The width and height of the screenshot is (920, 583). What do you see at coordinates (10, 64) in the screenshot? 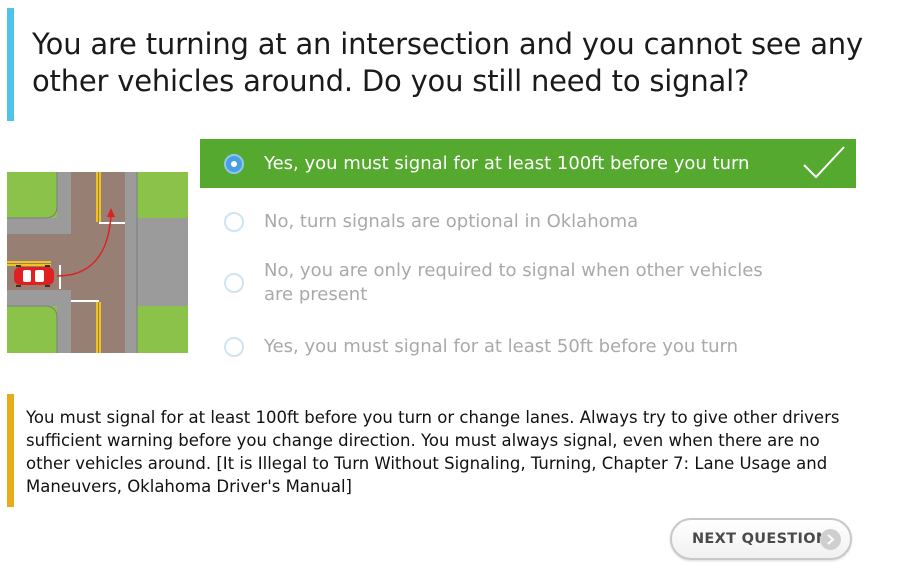
I see `question-accent-bar` at bounding box center [10, 64].